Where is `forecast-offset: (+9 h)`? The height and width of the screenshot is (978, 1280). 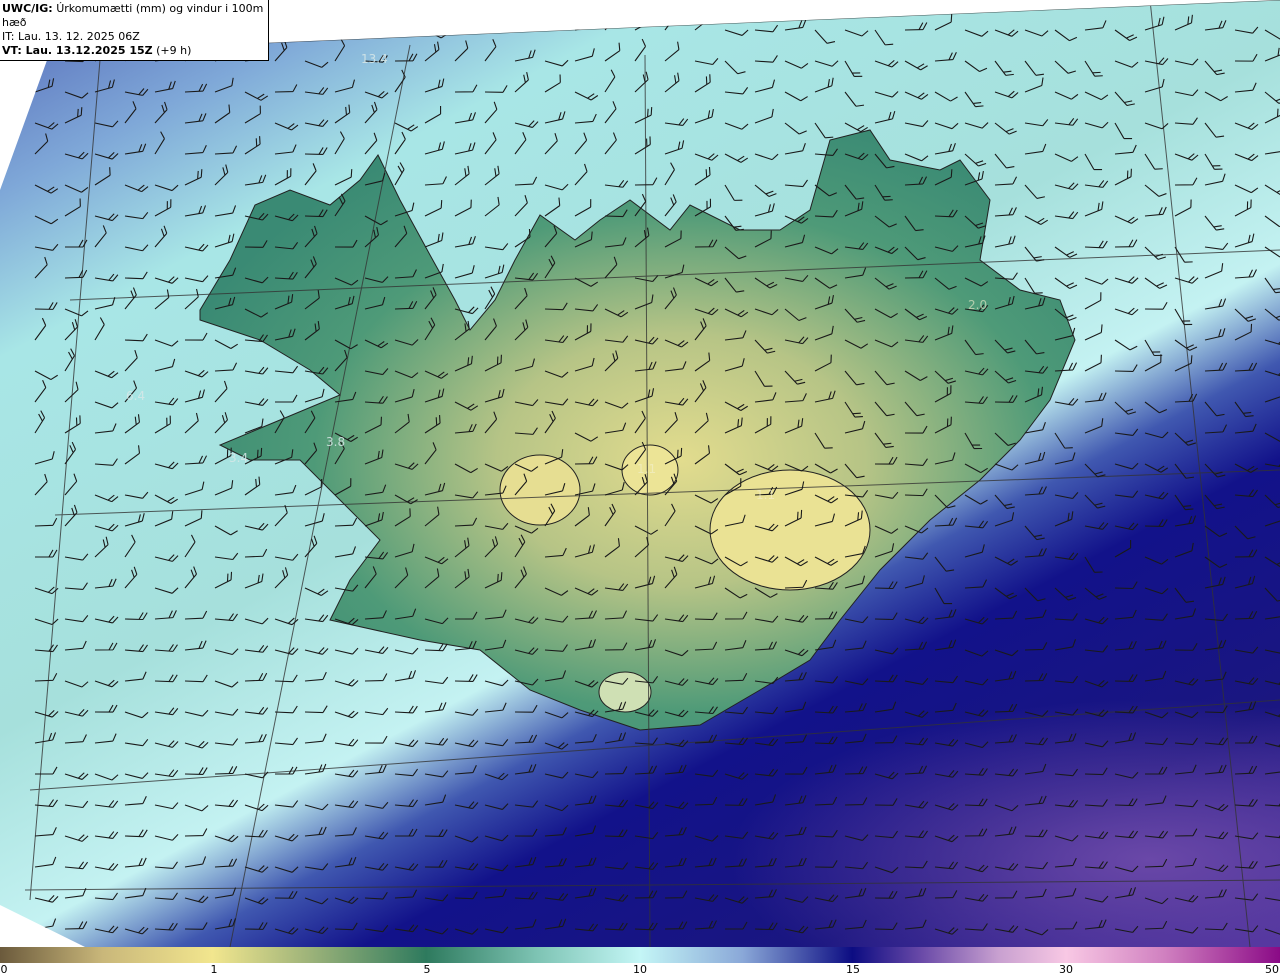
forecast-offset: (+9 h) is located at coordinates (174, 50).